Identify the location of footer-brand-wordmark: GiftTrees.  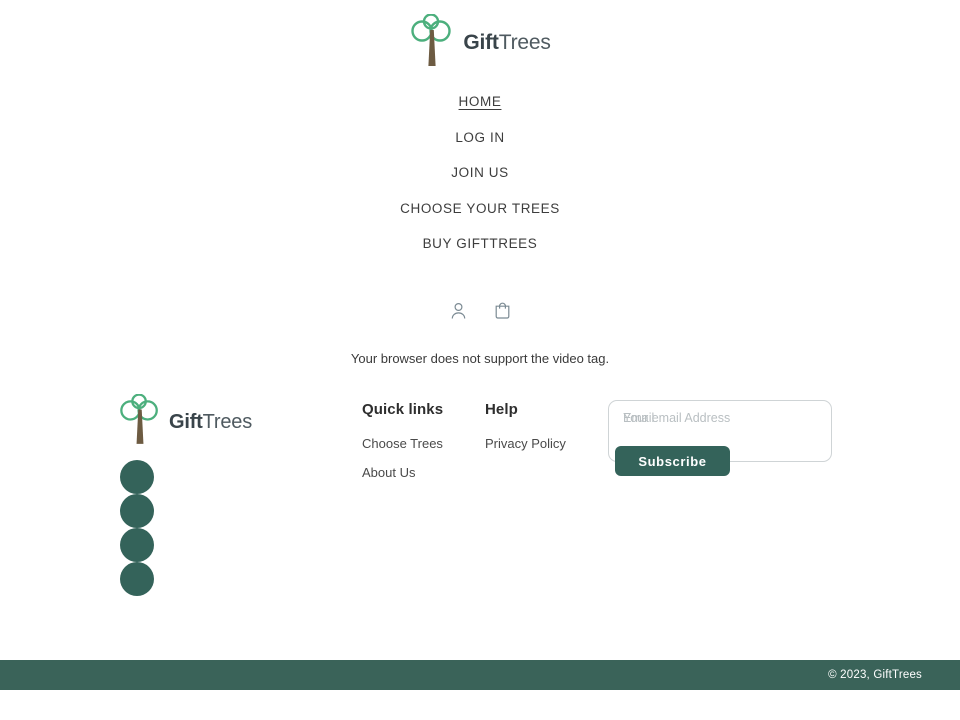
(210, 422).